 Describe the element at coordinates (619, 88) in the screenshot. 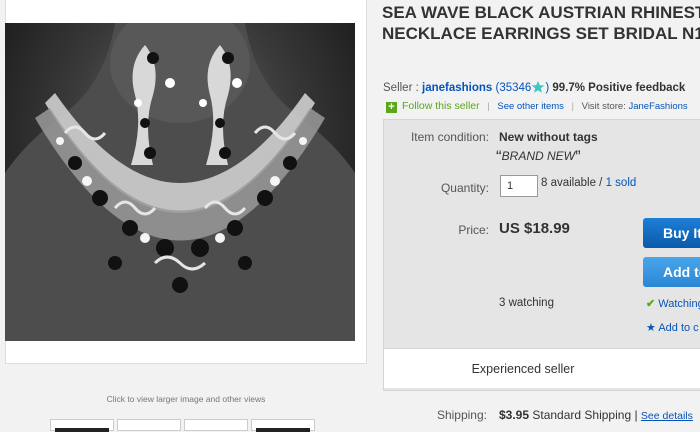

I see `positive-feedback: 99.7% Positive feedback` at that location.